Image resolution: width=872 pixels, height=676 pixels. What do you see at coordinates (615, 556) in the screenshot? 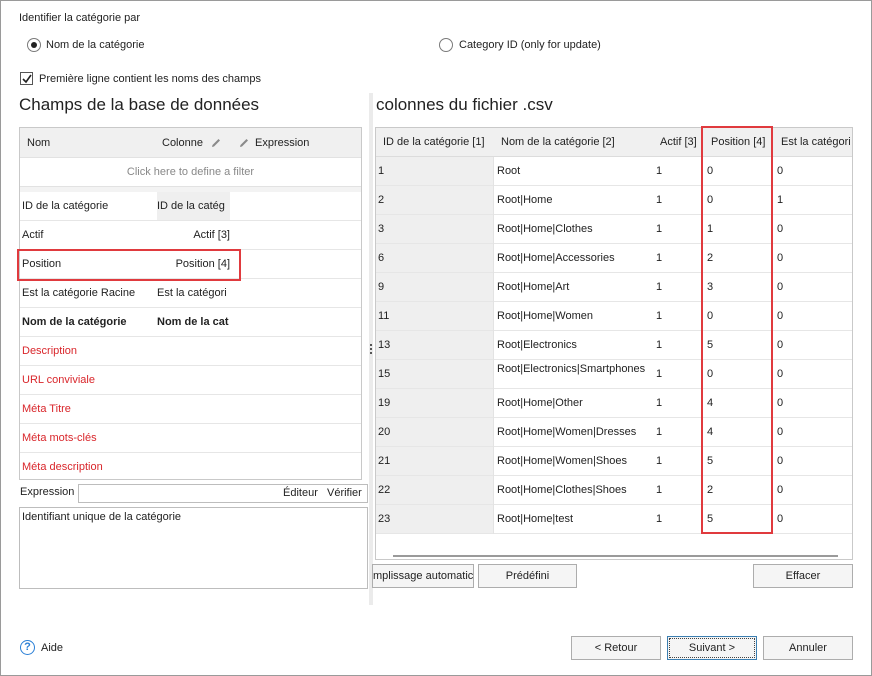
I see `horizontal-scrollbar` at bounding box center [615, 556].